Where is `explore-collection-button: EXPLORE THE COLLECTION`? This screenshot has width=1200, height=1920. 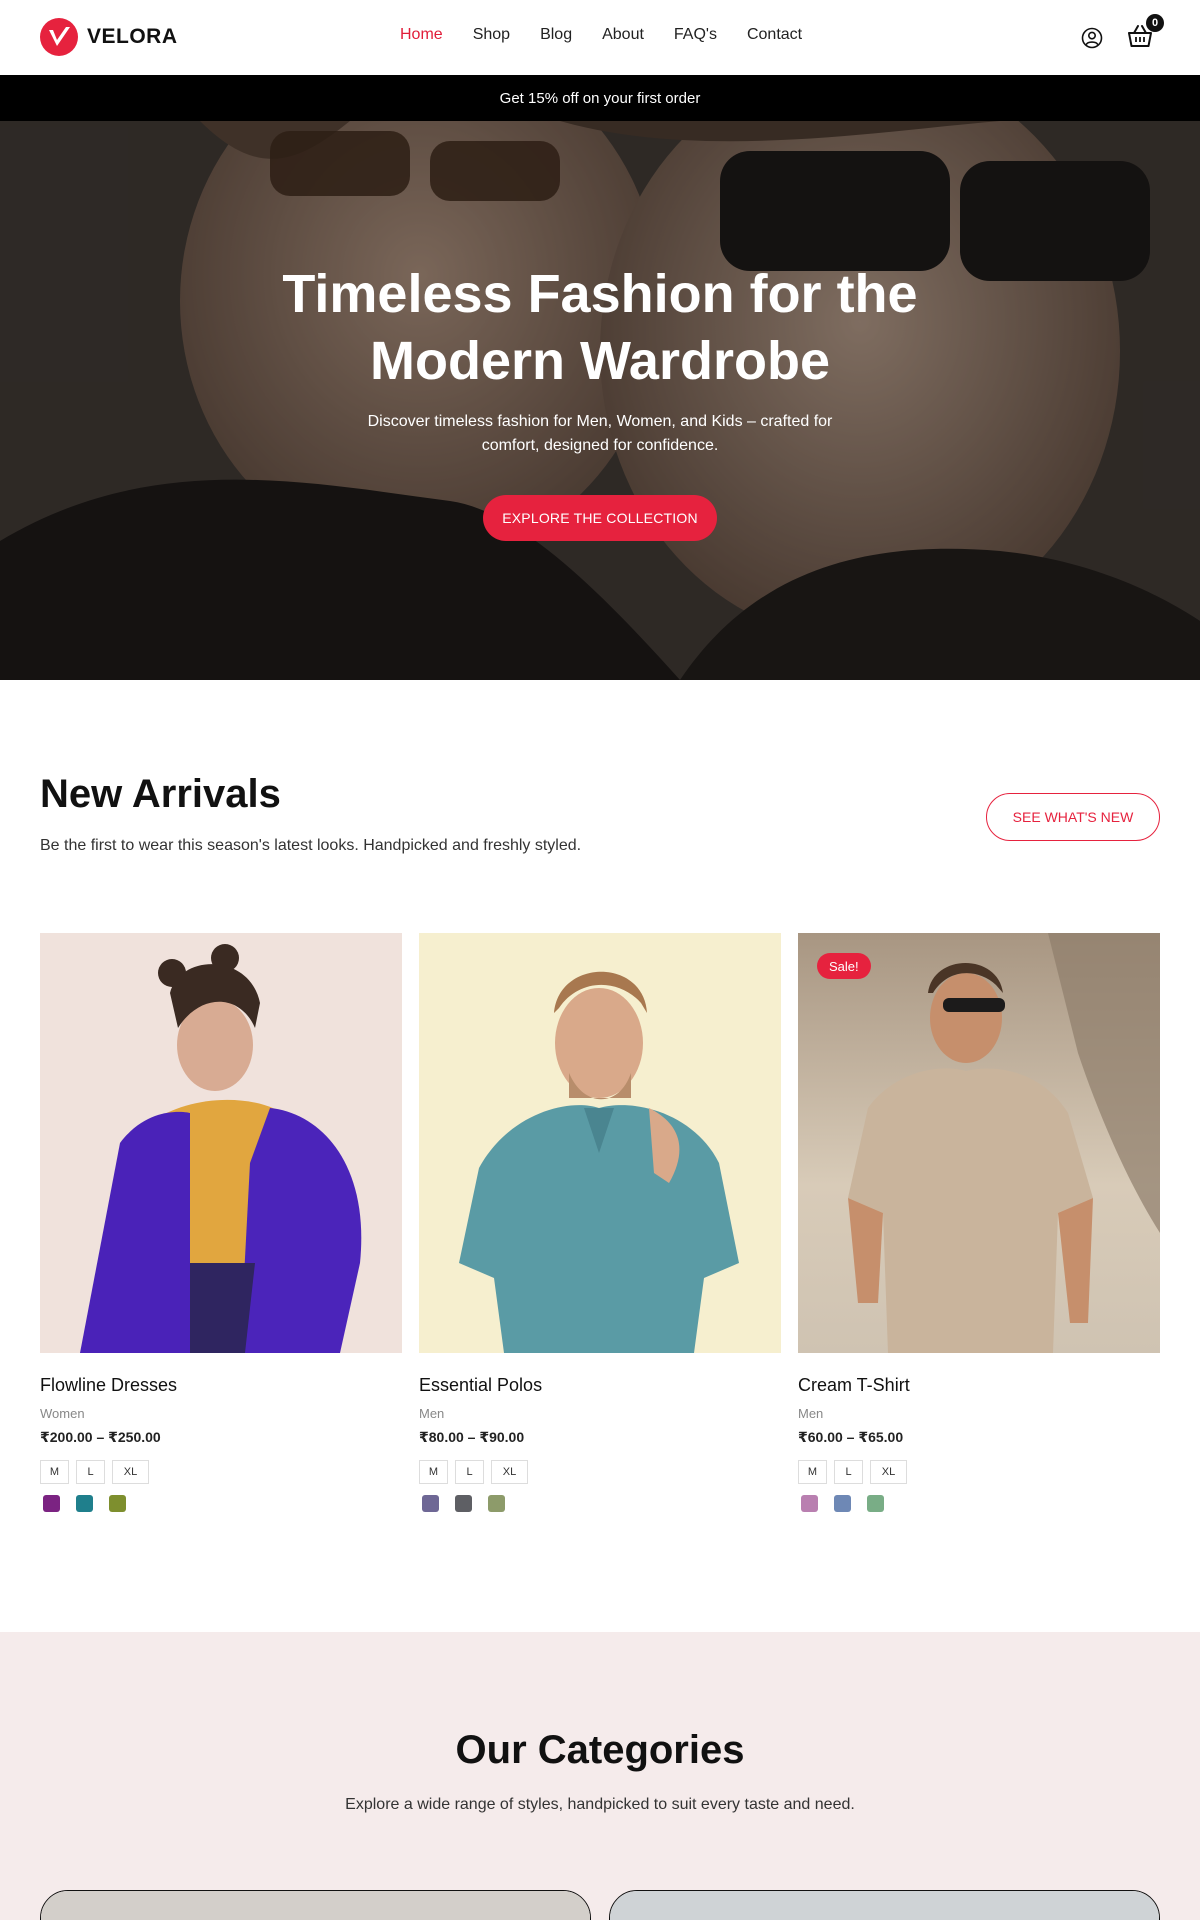 explore-collection-button: EXPLORE THE COLLECTION is located at coordinates (600, 518).